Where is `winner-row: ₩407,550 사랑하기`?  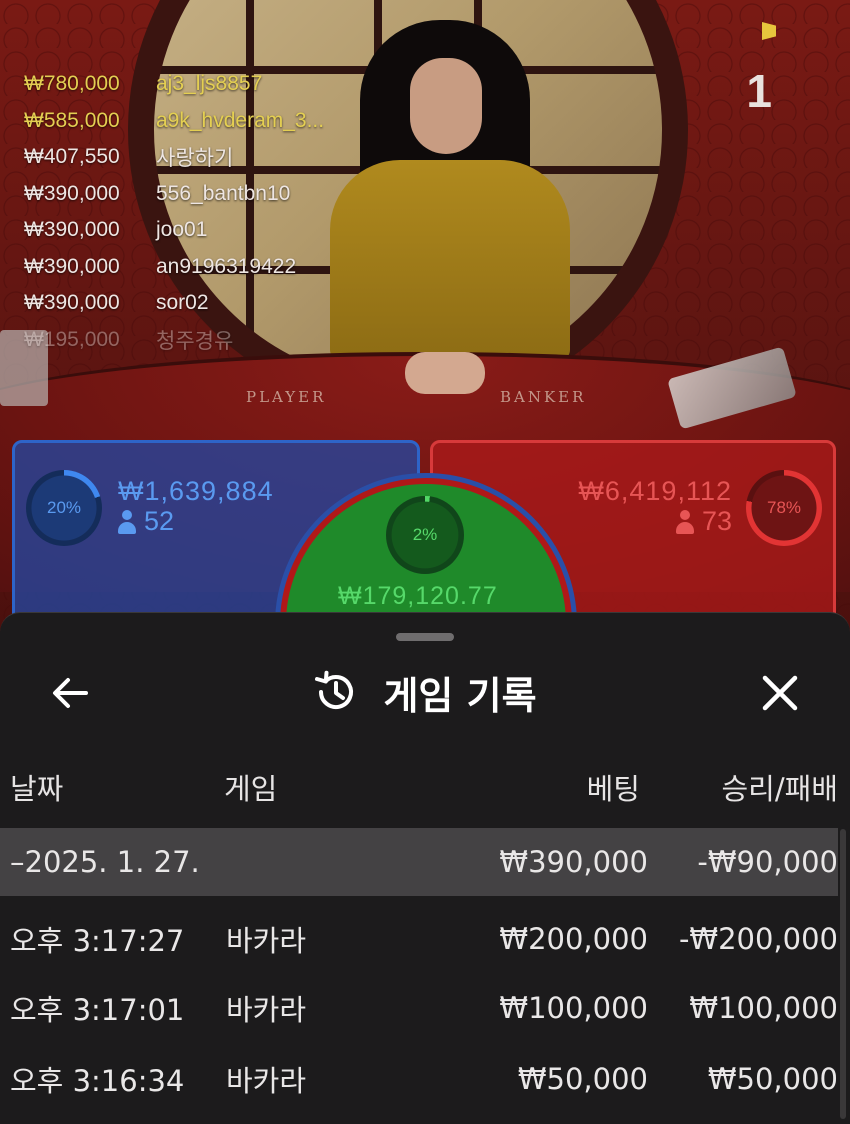
winner-row: ₩407,550 사랑하기 is located at coordinates (174, 157).